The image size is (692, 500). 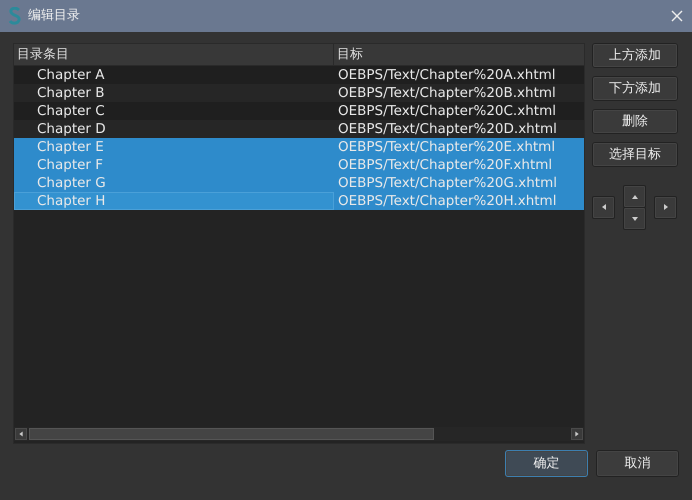 What do you see at coordinates (635, 121) in the screenshot?
I see `side-button: 删除` at bounding box center [635, 121].